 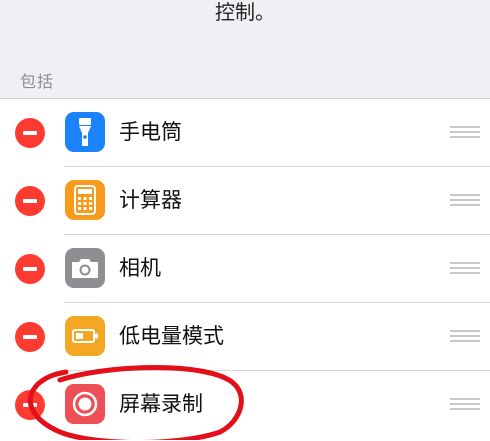 What do you see at coordinates (85, 132) in the screenshot?
I see `flashlight-icon` at bounding box center [85, 132].